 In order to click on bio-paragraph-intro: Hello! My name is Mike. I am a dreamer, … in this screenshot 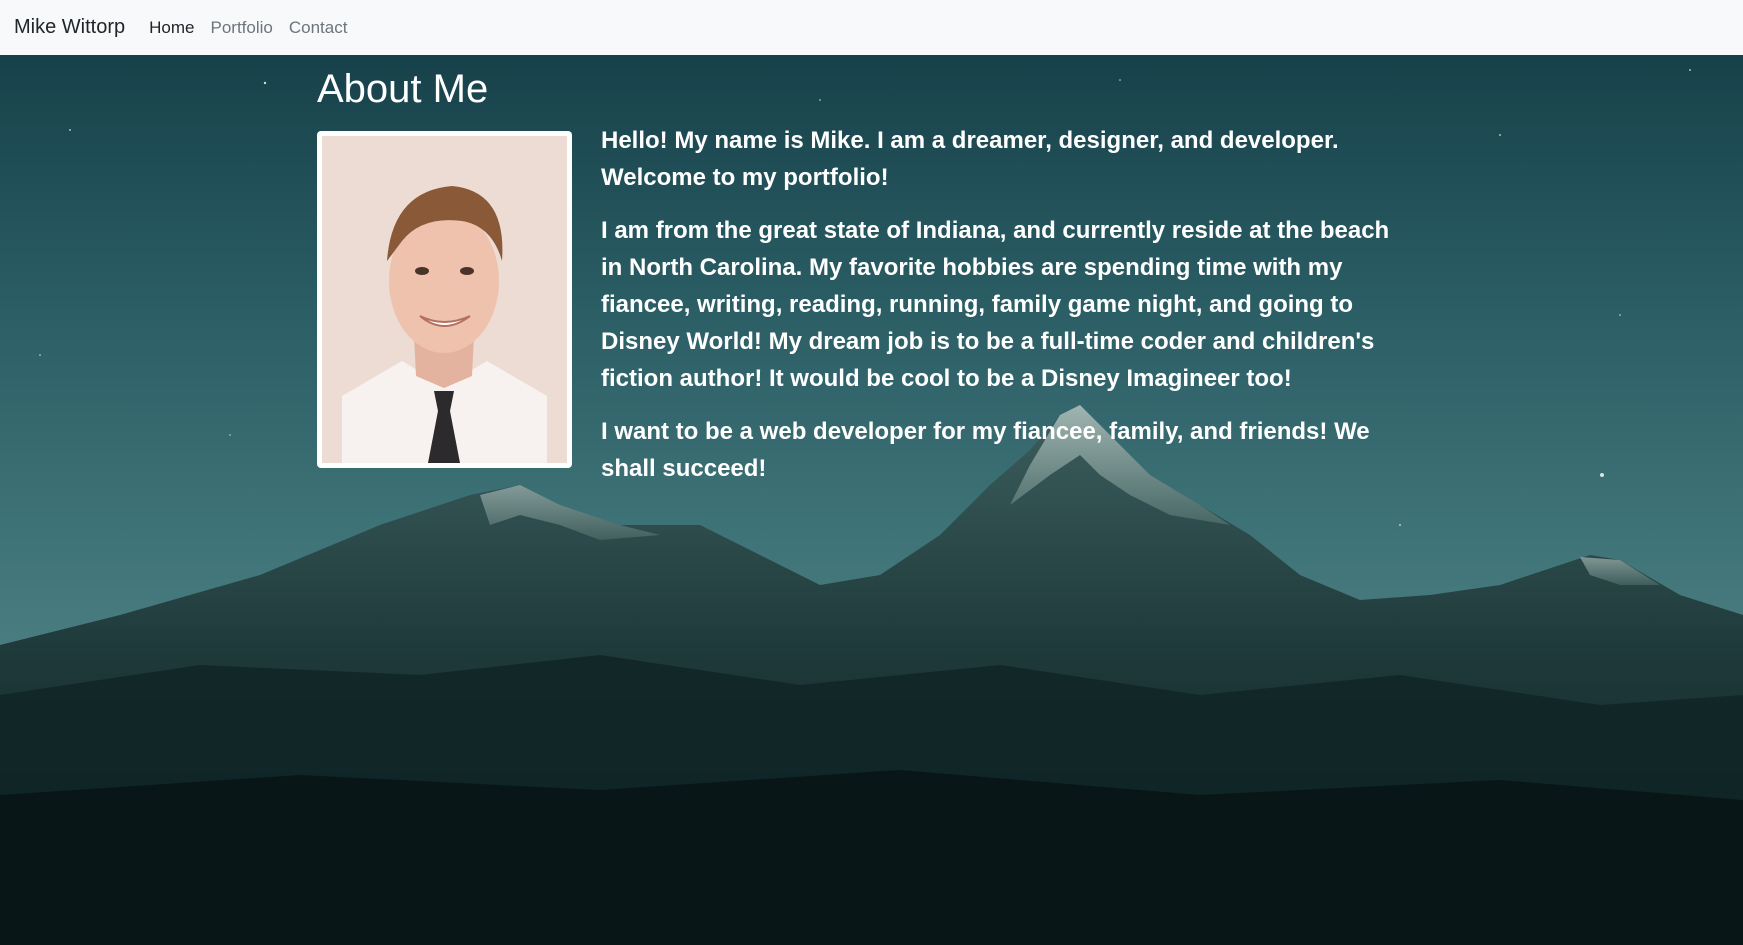, I will do `click(970, 159)`.